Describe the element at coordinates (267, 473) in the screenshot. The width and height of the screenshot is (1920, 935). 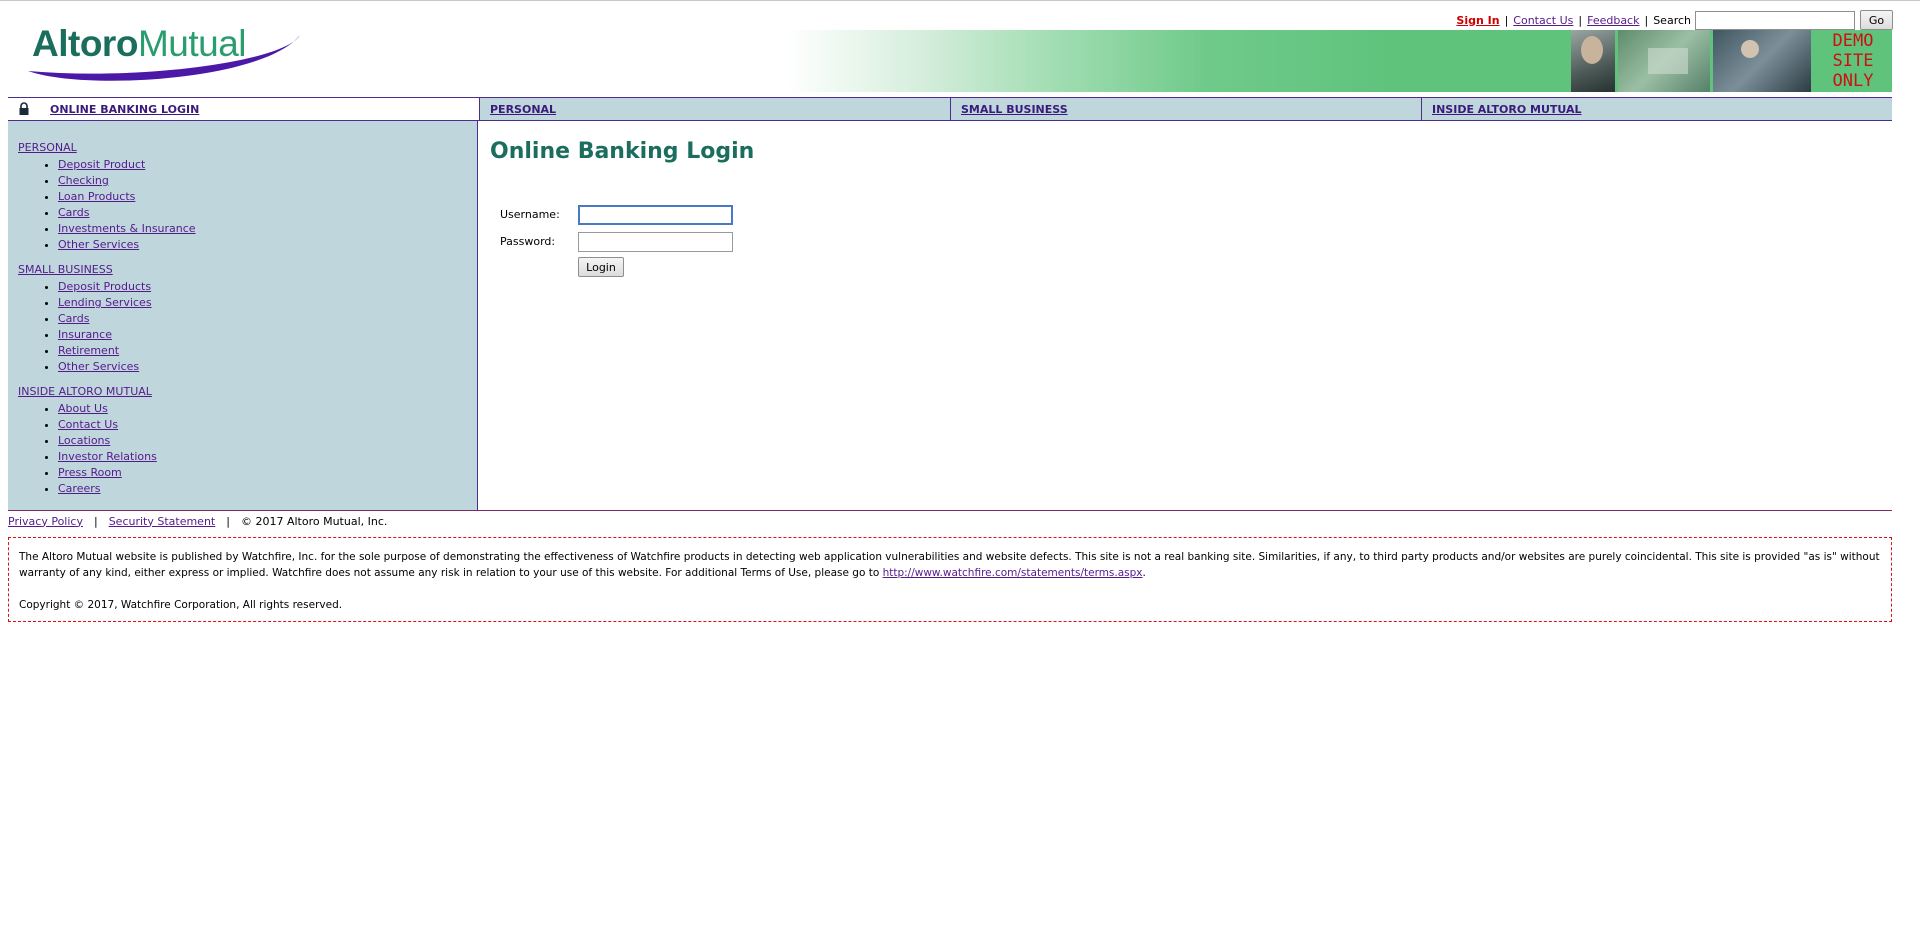
I see `list-item: Press Room` at that location.